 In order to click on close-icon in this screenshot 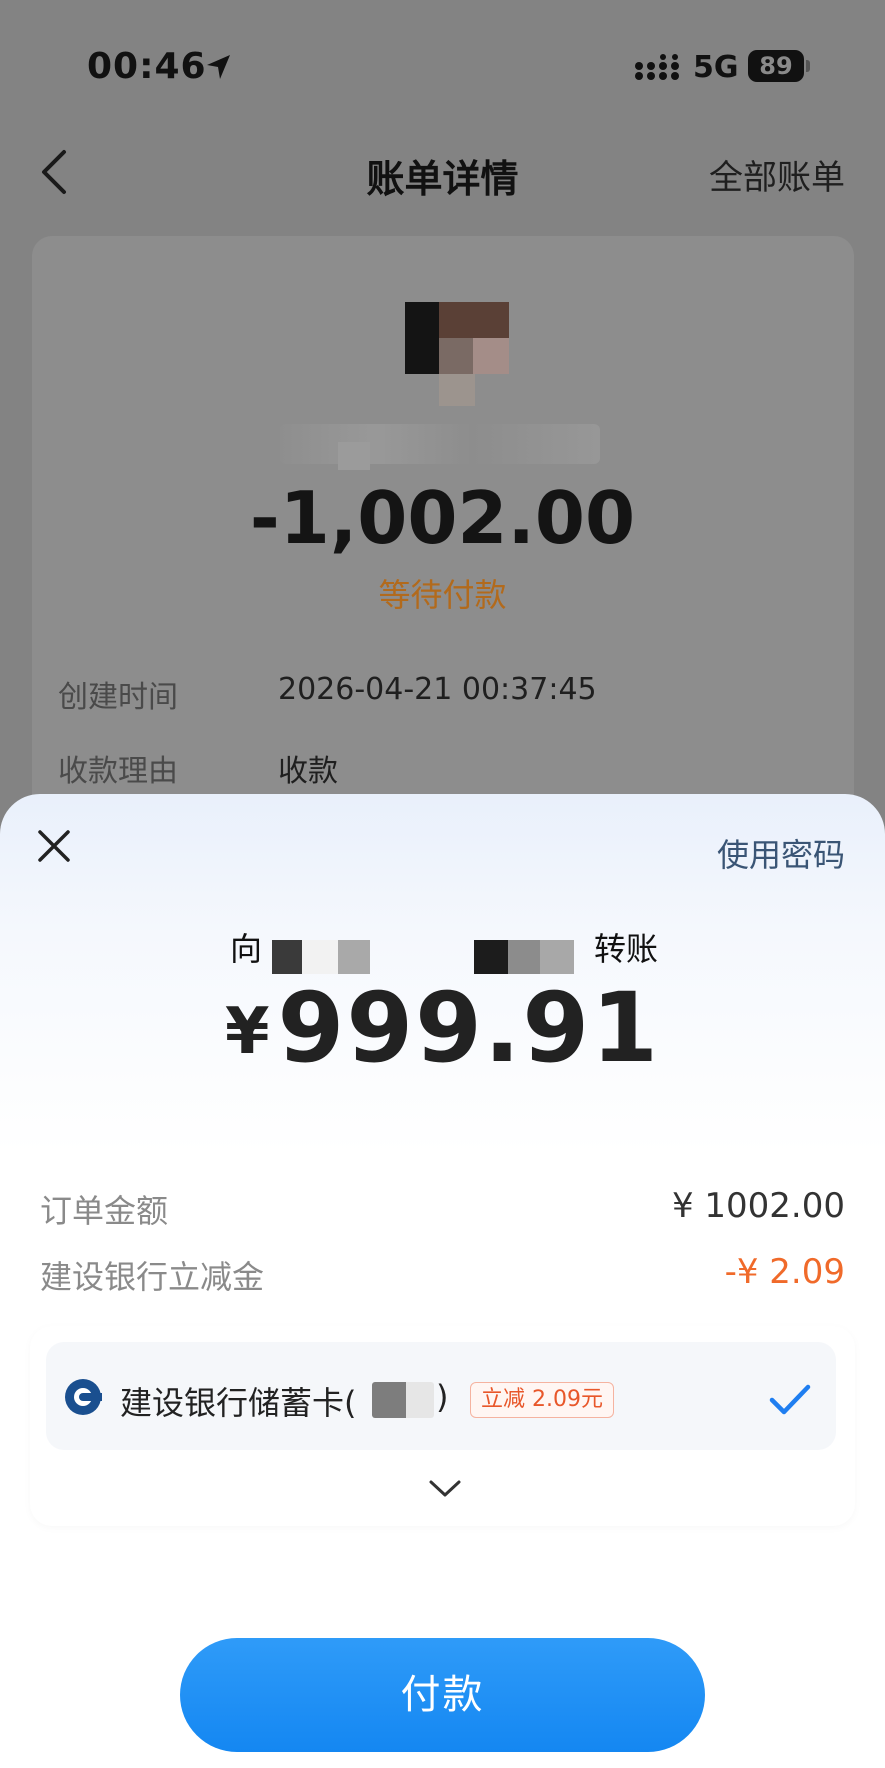, I will do `click(54, 846)`.